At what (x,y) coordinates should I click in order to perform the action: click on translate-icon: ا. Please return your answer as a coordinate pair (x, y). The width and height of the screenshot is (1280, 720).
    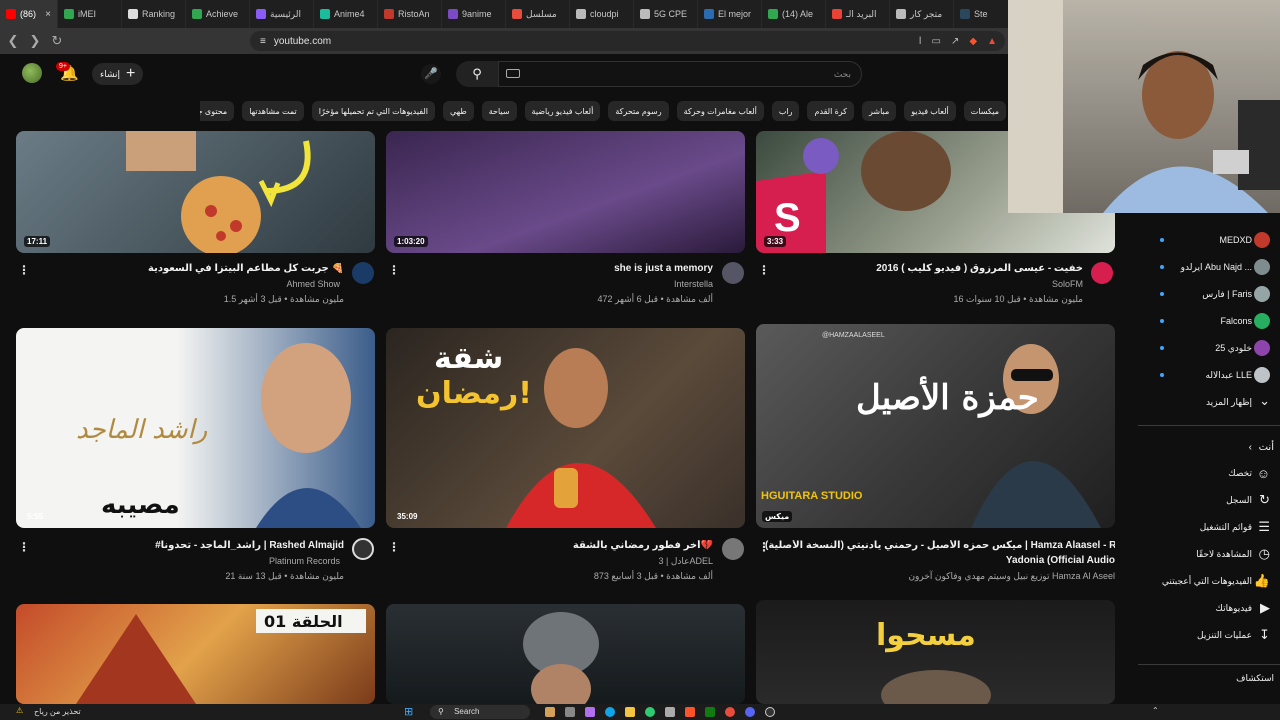
    Looking at the image, I should click on (920, 41).